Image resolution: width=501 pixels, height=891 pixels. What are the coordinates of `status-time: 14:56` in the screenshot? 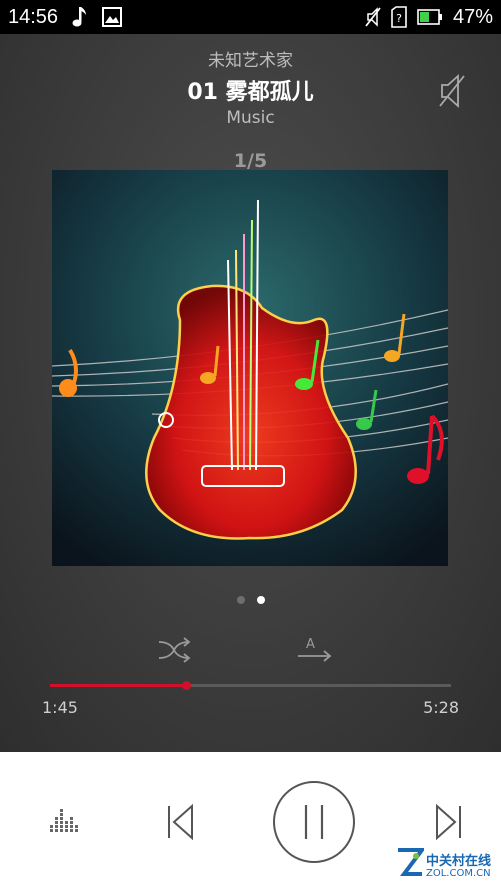 It's located at (33, 16).